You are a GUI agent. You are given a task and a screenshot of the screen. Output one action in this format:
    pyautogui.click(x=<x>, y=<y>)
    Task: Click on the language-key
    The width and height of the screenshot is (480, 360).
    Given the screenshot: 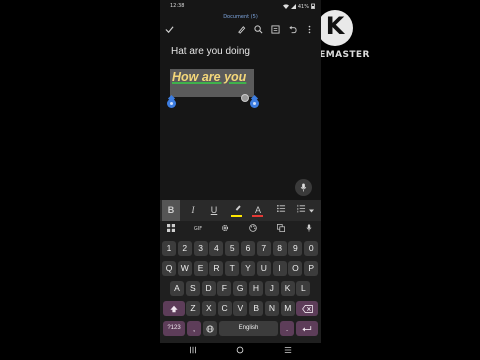 What is the action you would take?
    pyautogui.click(x=210, y=328)
    